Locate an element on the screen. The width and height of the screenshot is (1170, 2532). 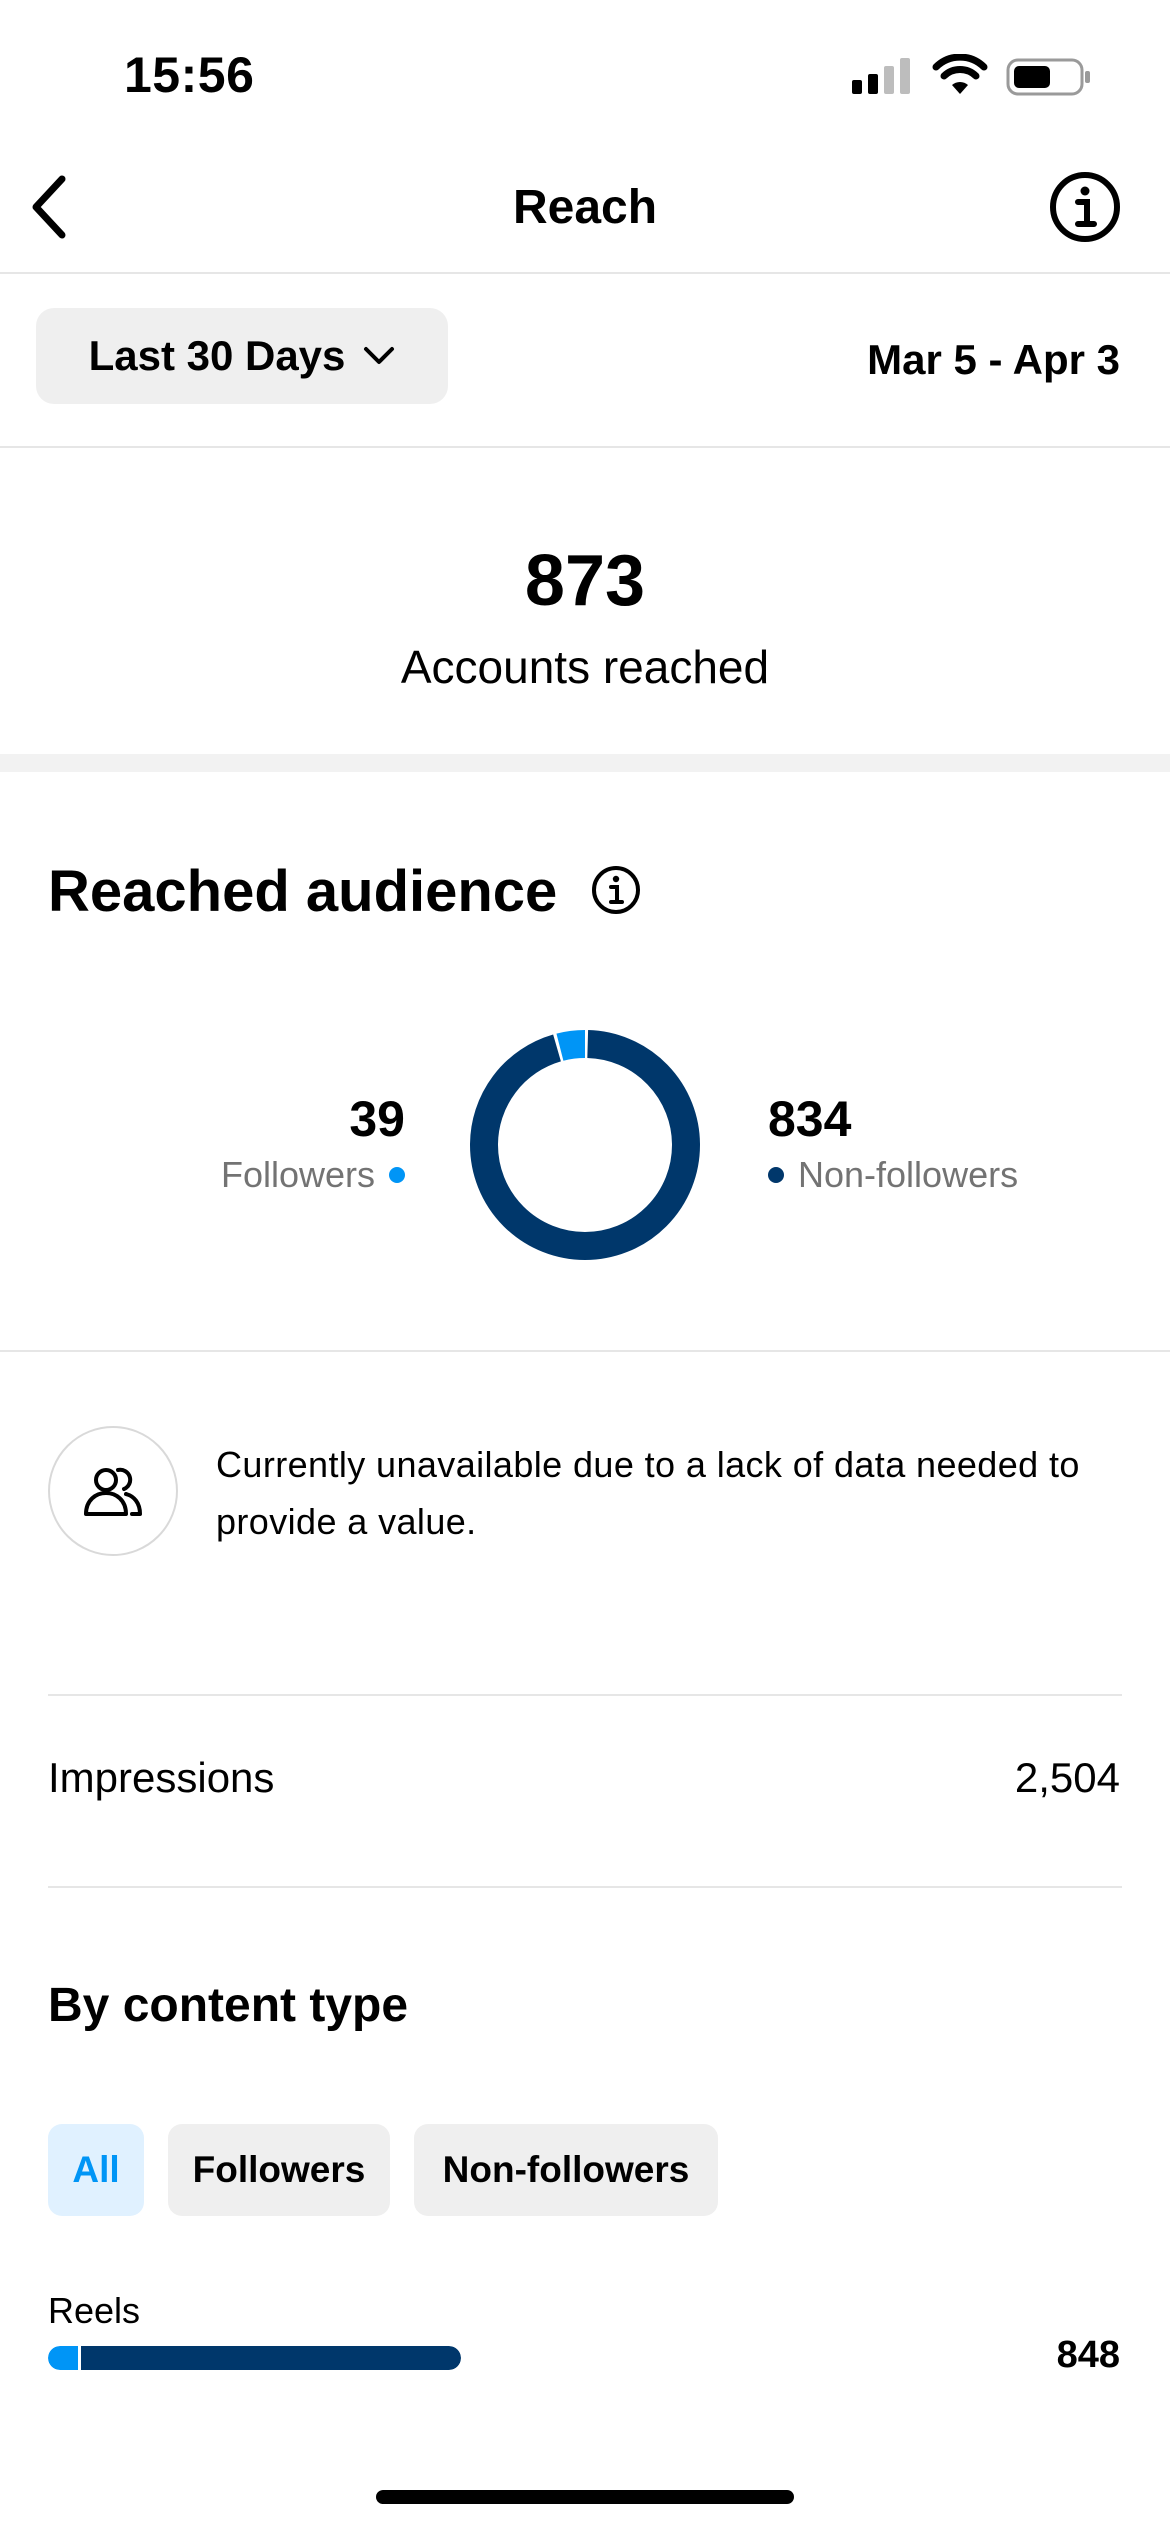
filter-chip-all: All is located at coordinates (96, 2170).